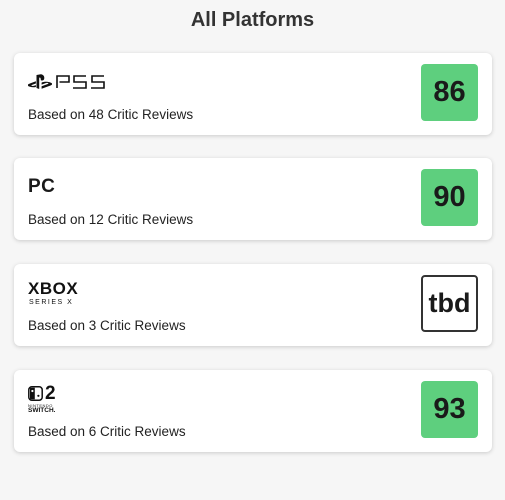  Describe the element at coordinates (107, 325) in the screenshot. I see `critic-review-count: Based on 3 Critic Reviews` at that location.